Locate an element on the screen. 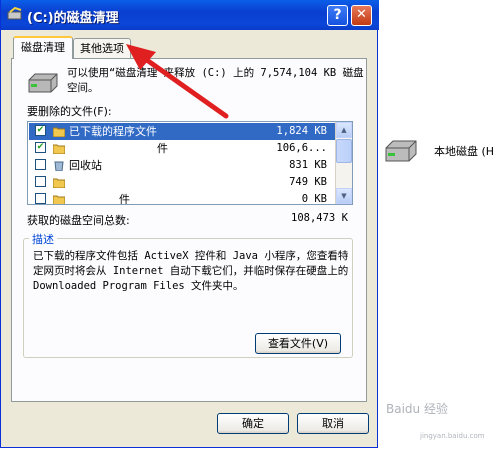 This screenshot has width=500, height=455. view-files-button: 查看文件(V) is located at coordinates (298, 343).